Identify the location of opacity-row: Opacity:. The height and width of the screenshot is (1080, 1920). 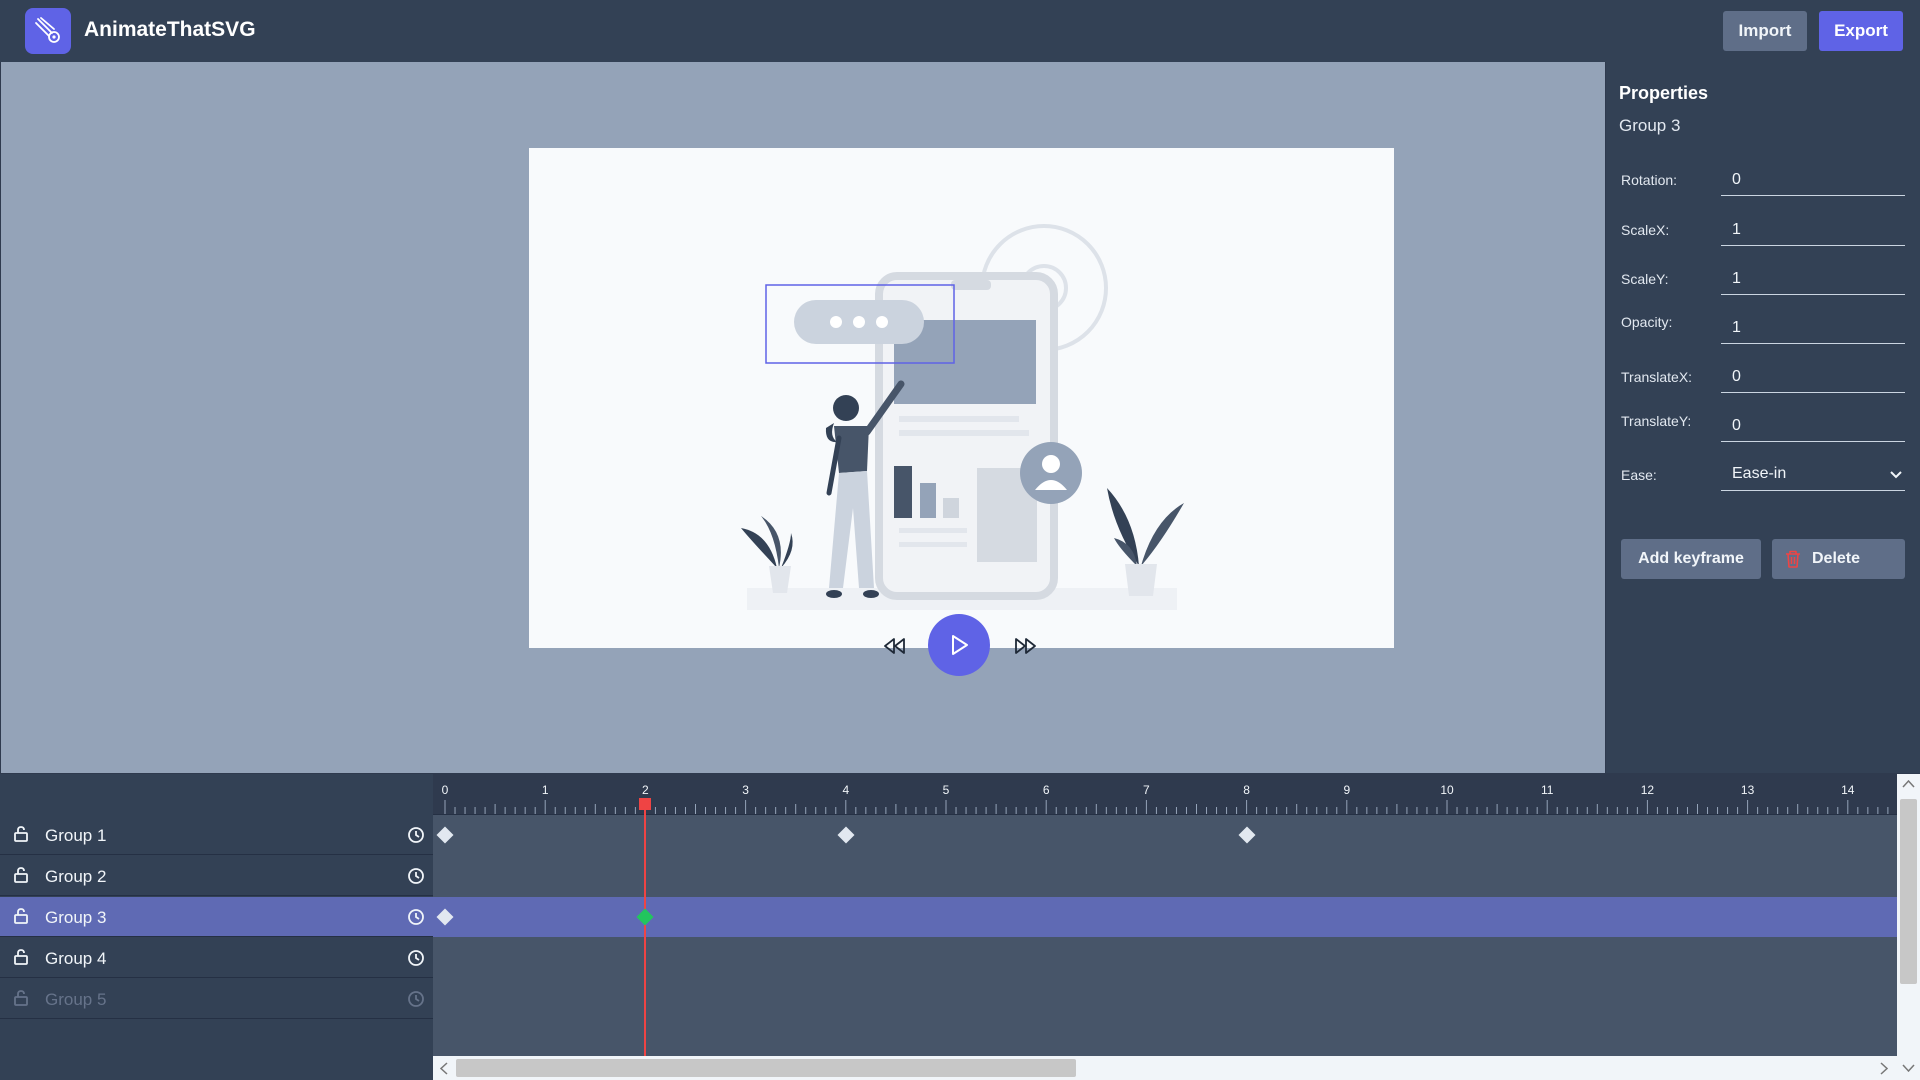
(1766, 331).